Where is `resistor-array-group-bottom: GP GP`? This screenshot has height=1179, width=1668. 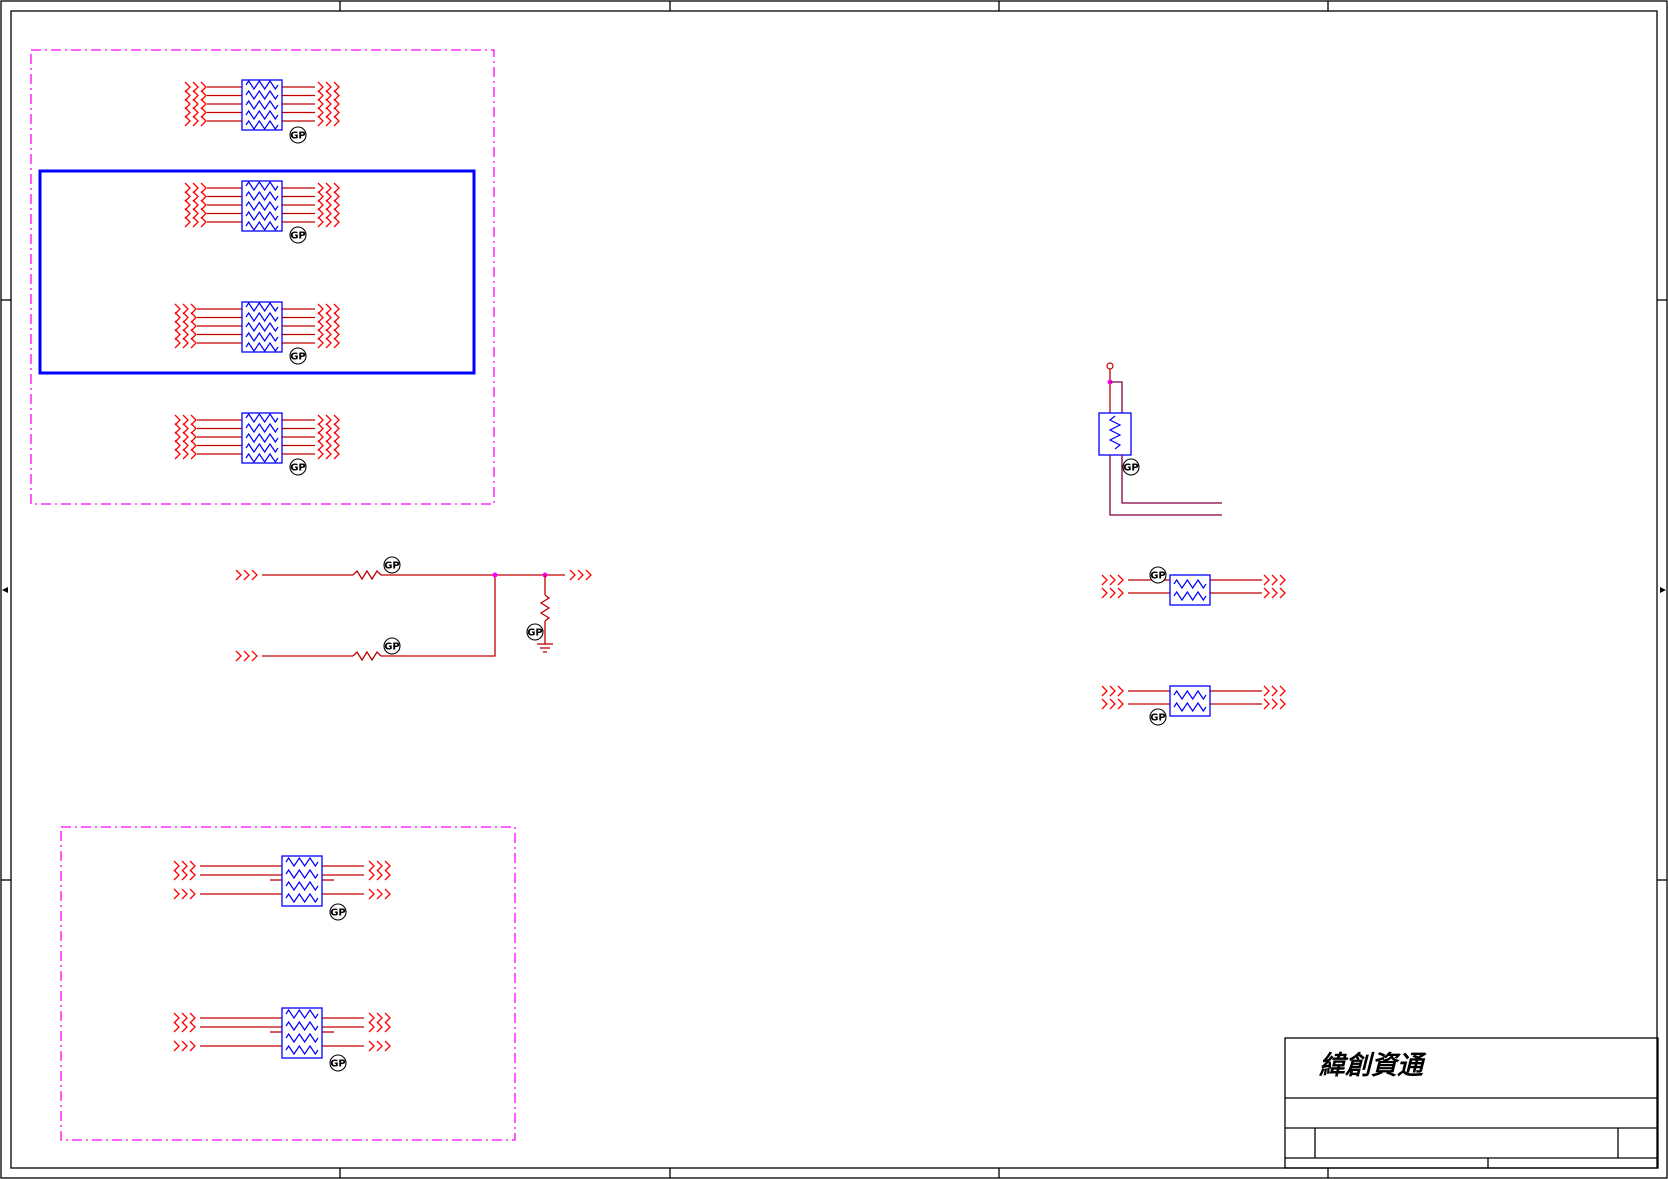 resistor-array-group-bottom: GP GP is located at coordinates (282, 963).